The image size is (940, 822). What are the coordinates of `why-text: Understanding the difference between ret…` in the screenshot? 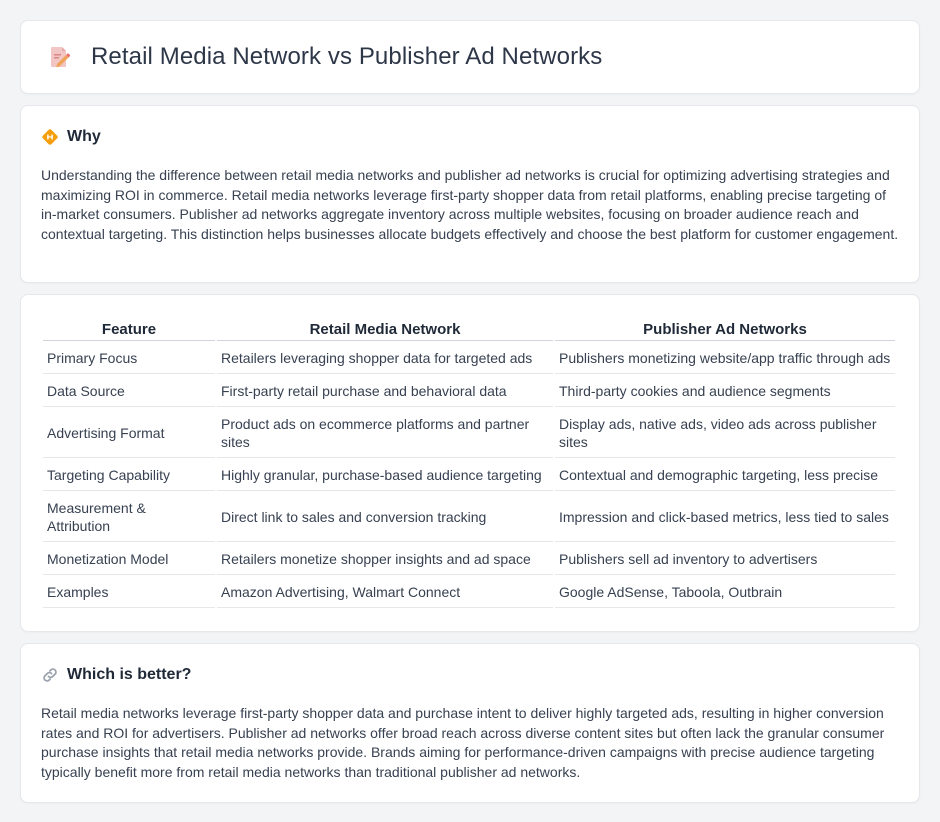 It's located at (470, 204).